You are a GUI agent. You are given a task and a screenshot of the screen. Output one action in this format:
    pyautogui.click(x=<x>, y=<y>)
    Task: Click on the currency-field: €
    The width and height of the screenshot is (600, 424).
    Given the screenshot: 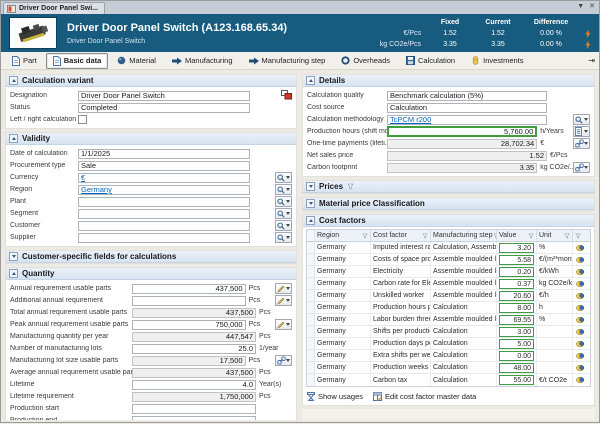 What is the action you would take?
    pyautogui.click(x=164, y=177)
    